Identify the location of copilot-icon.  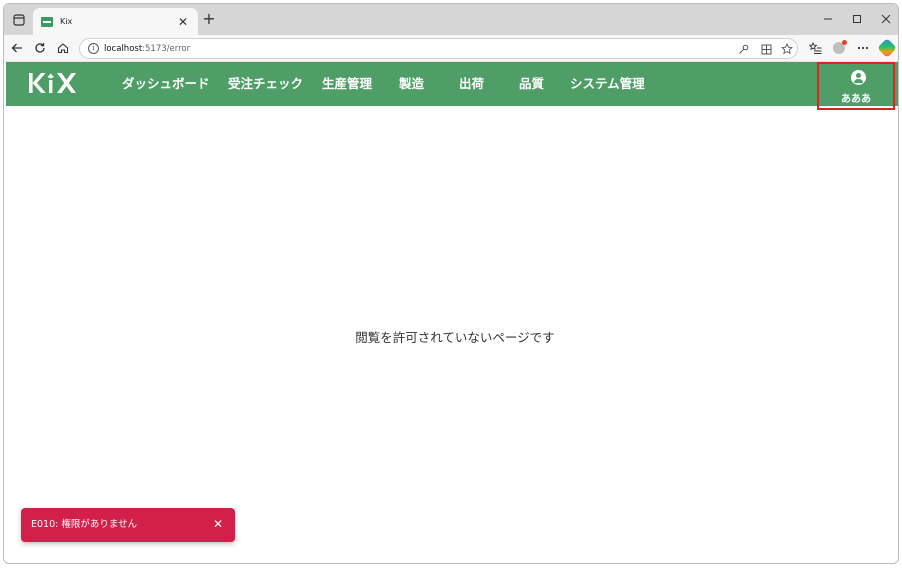
(887, 48).